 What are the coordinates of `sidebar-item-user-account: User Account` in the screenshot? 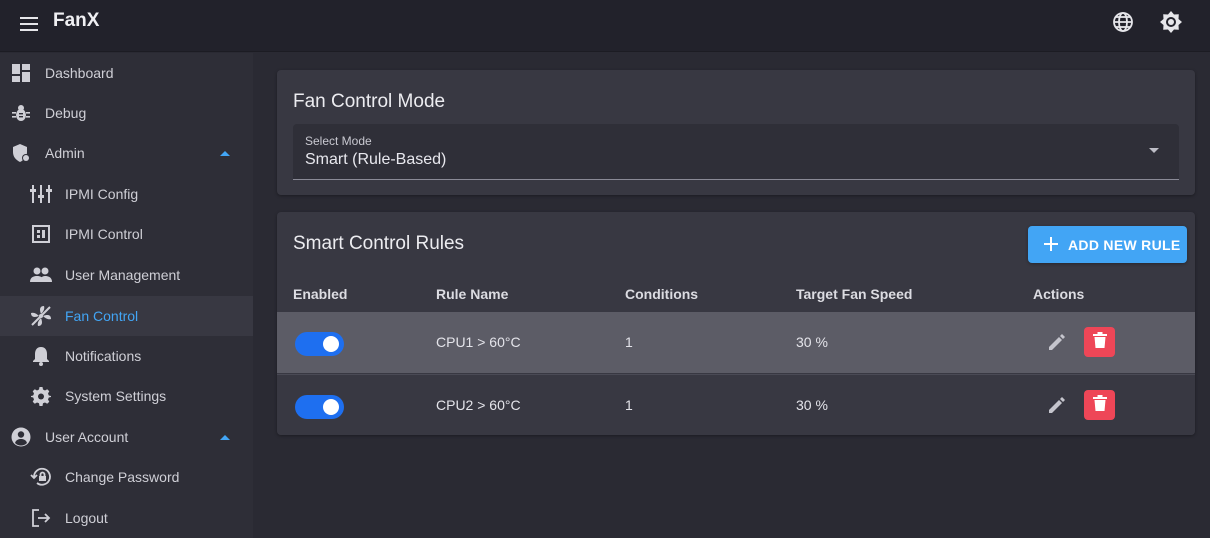 It's located at (126, 437).